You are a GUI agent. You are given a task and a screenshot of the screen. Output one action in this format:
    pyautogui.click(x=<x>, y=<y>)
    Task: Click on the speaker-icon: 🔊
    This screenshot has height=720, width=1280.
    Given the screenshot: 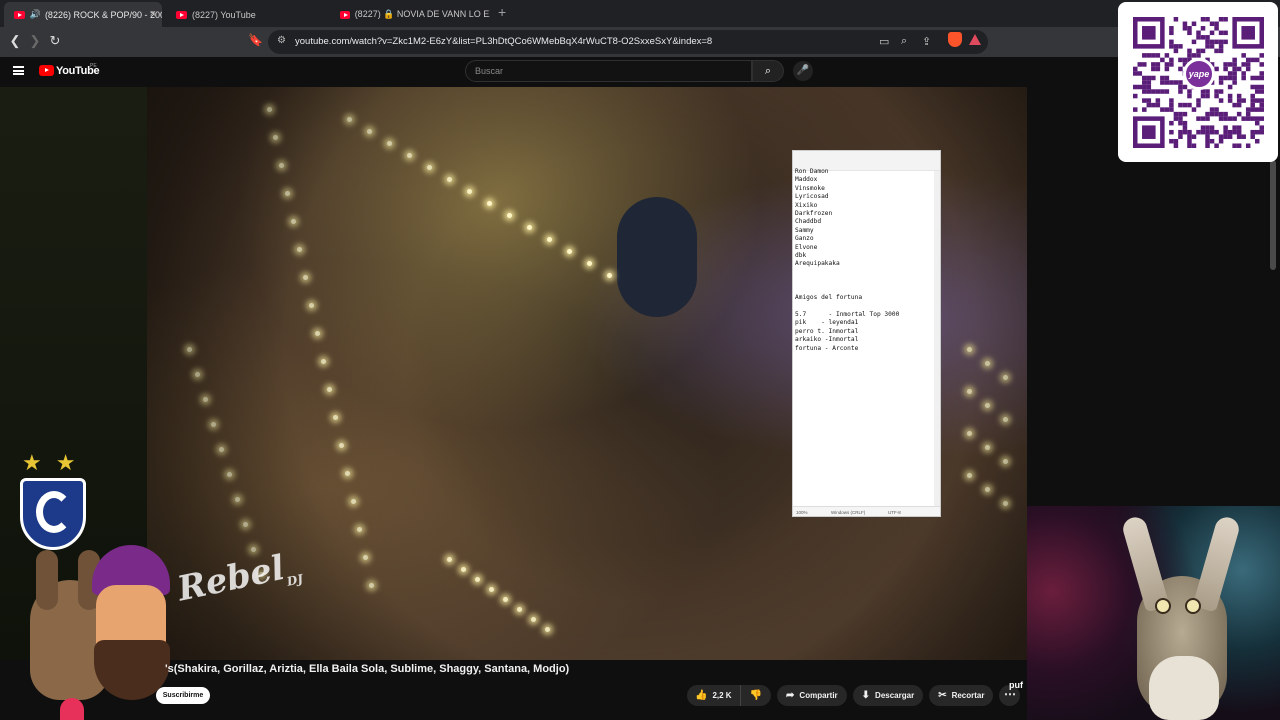 What is the action you would take?
    pyautogui.click(x=35, y=14)
    